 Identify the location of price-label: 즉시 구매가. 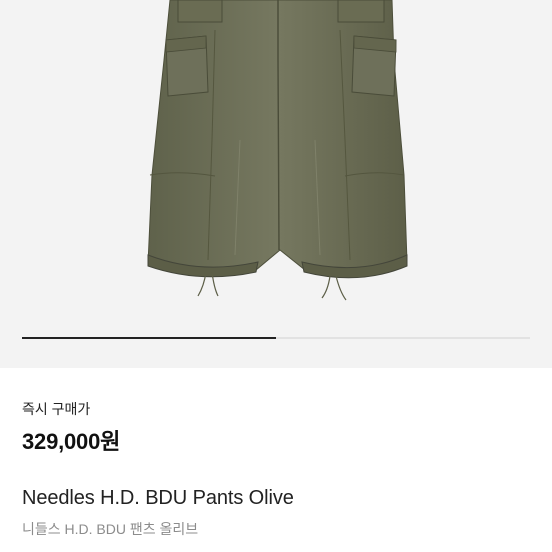
(56, 409).